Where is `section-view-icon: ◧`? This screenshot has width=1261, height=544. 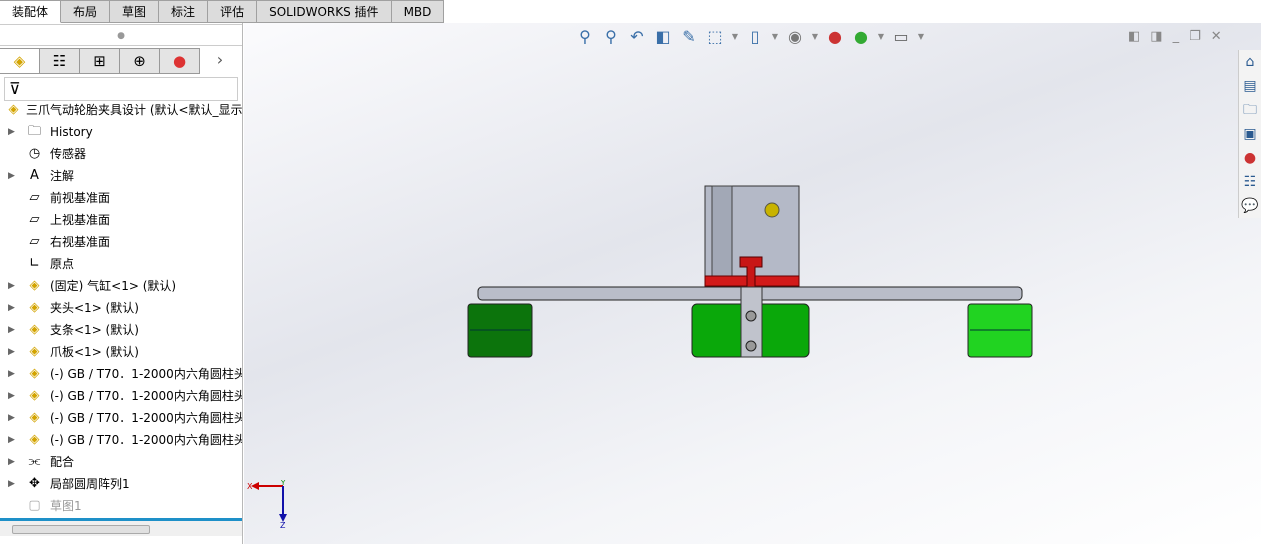 section-view-icon: ◧ is located at coordinates (663, 37).